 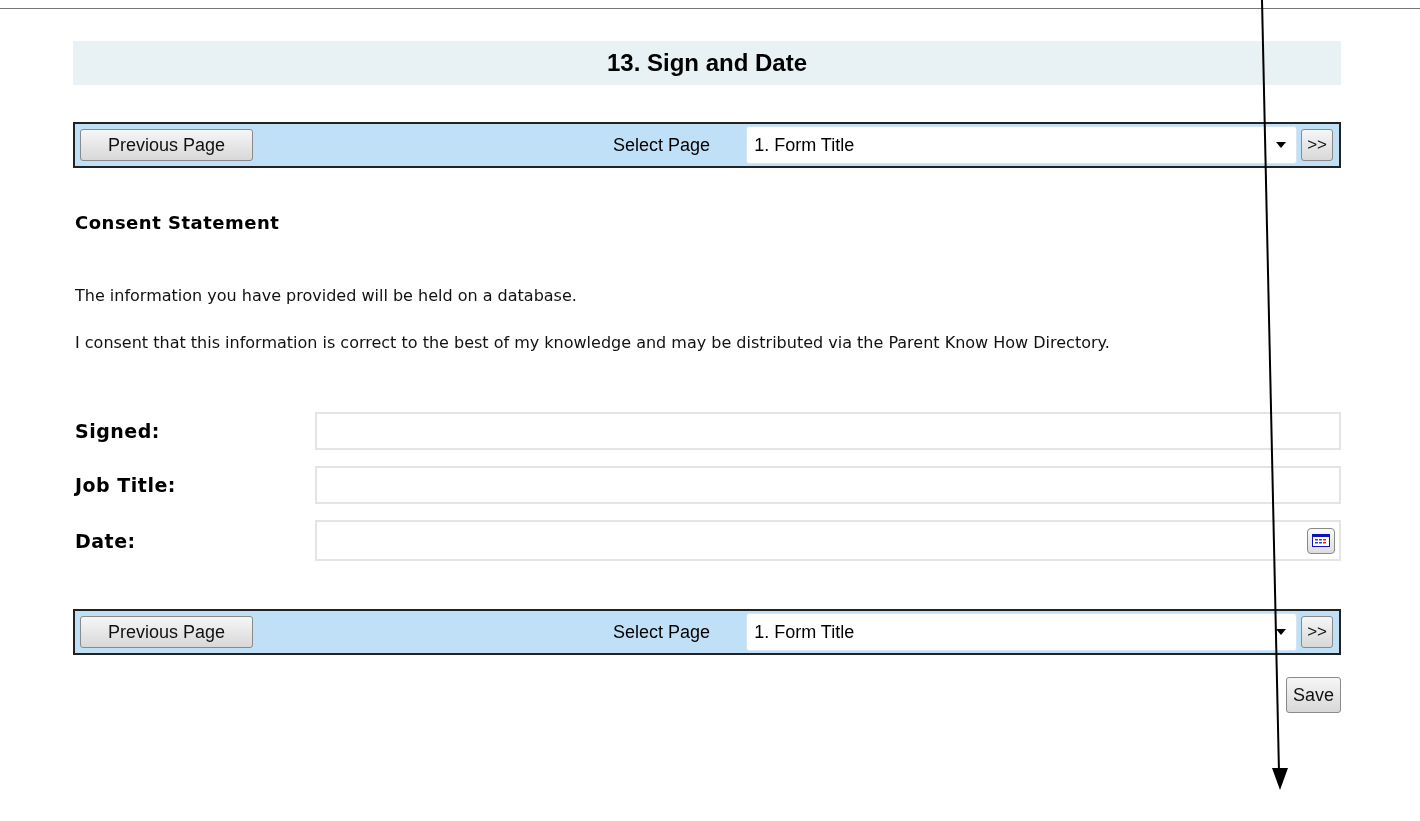 What do you see at coordinates (177, 222) in the screenshot?
I see `section-heading: Consent Statement` at bounding box center [177, 222].